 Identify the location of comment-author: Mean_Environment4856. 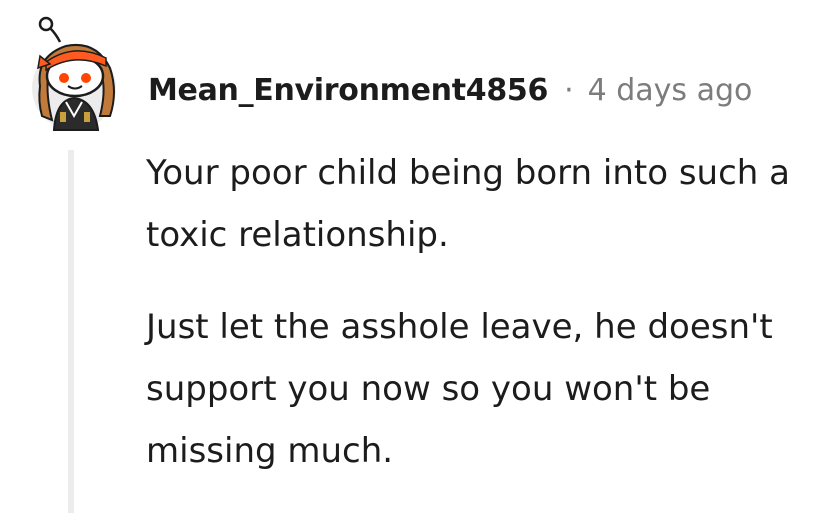
(348, 90).